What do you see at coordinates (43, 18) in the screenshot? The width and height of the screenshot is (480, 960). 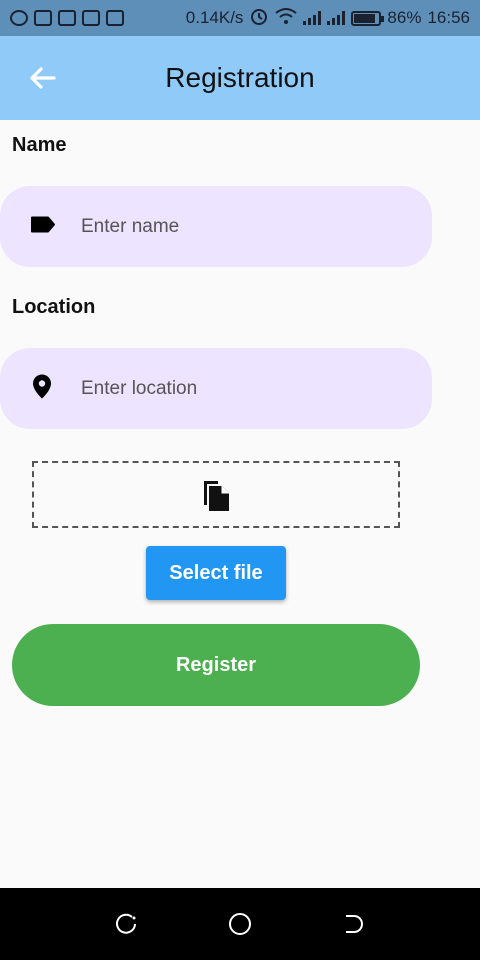 I see `tshirt-icon` at bounding box center [43, 18].